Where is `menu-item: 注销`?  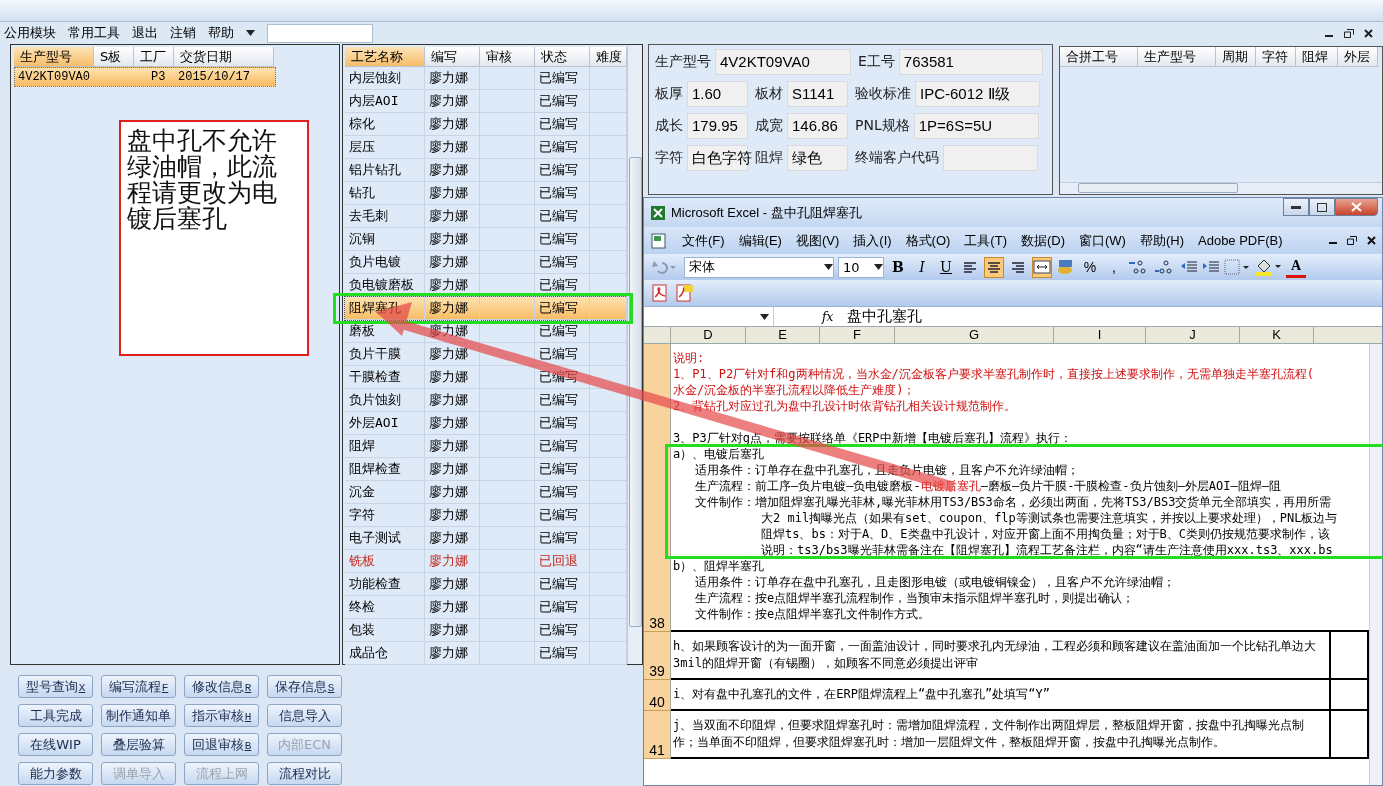 menu-item: 注销 is located at coordinates (183, 33).